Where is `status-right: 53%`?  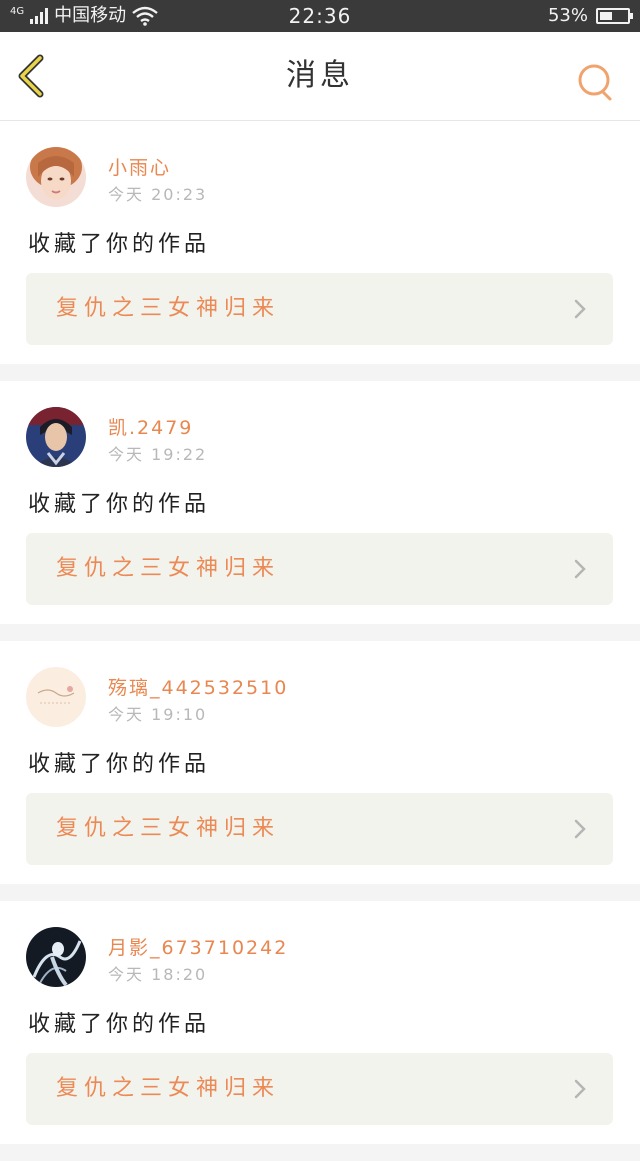 status-right: 53% is located at coordinates (590, 16).